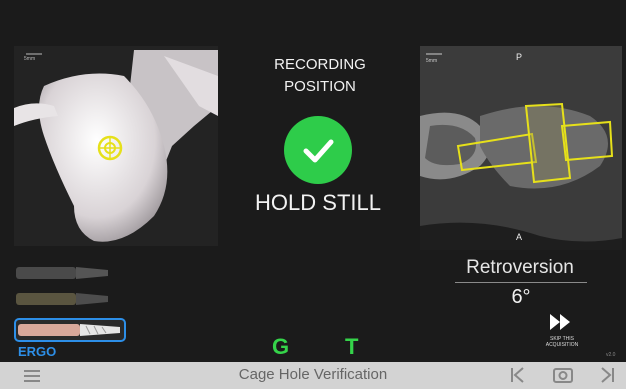  Describe the element at coordinates (318, 202) in the screenshot. I see `hold-still-instruction: HOLD STILL` at that location.